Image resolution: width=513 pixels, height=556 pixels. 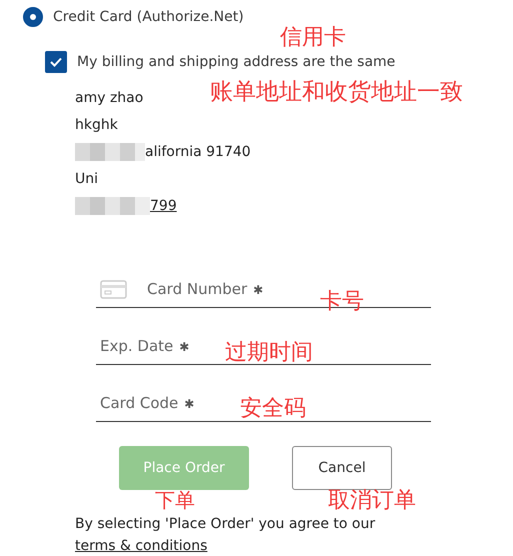 What do you see at coordinates (198, 152) in the screenshot?
I see `address-line: alifornia 91740` at bounding box center [198, 152].